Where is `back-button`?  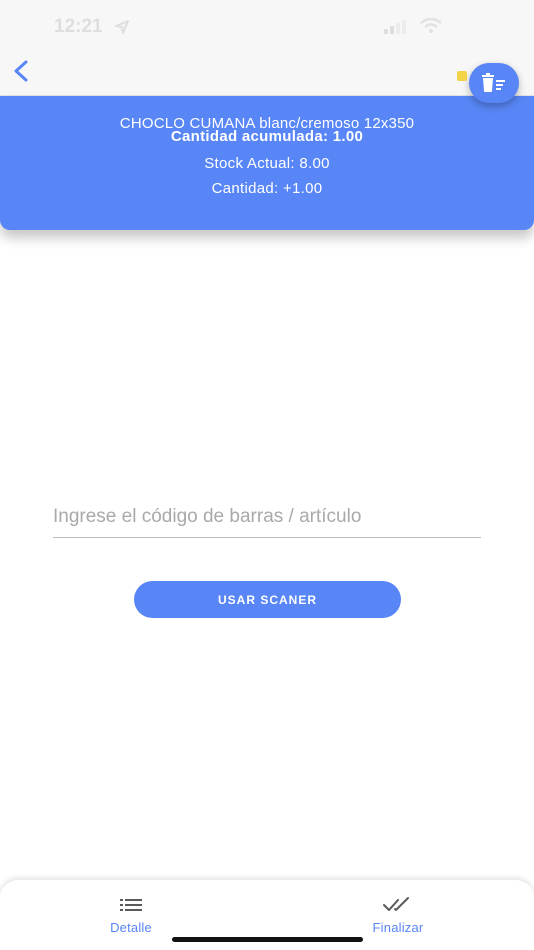 back-button is located at coordinates (22, 72).